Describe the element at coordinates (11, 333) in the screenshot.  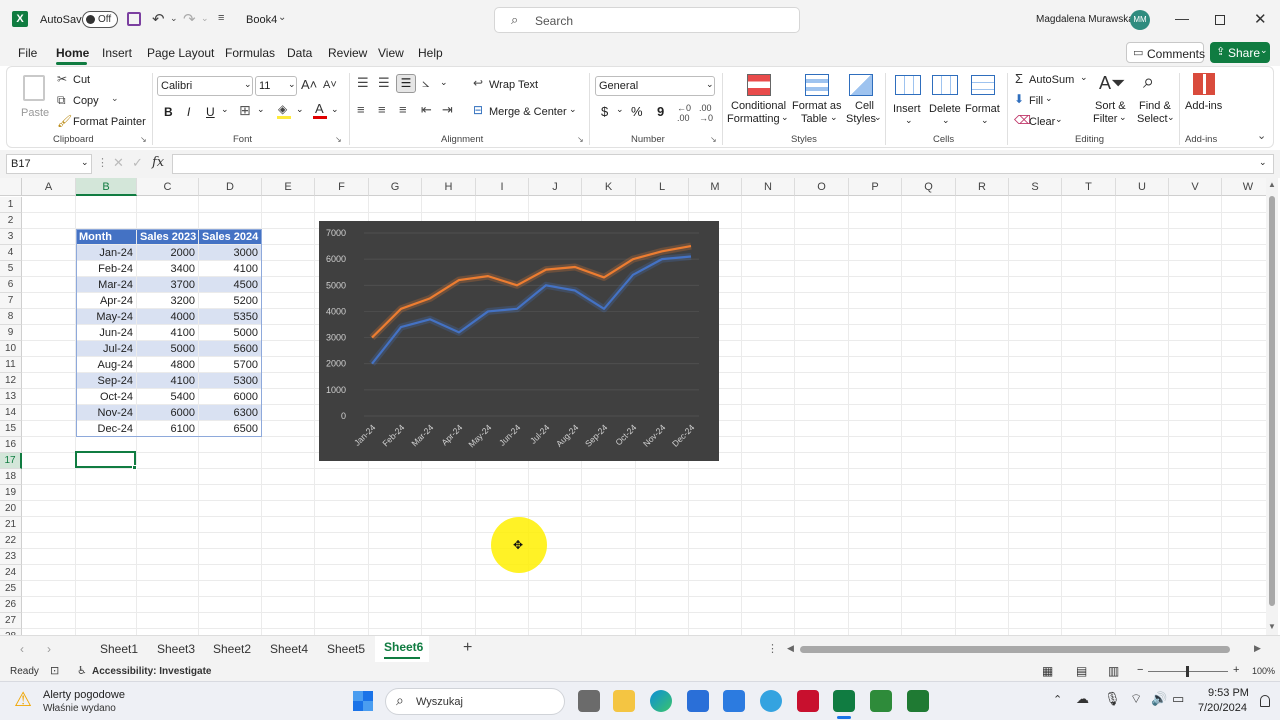
I see `row-header: 9` at that location.